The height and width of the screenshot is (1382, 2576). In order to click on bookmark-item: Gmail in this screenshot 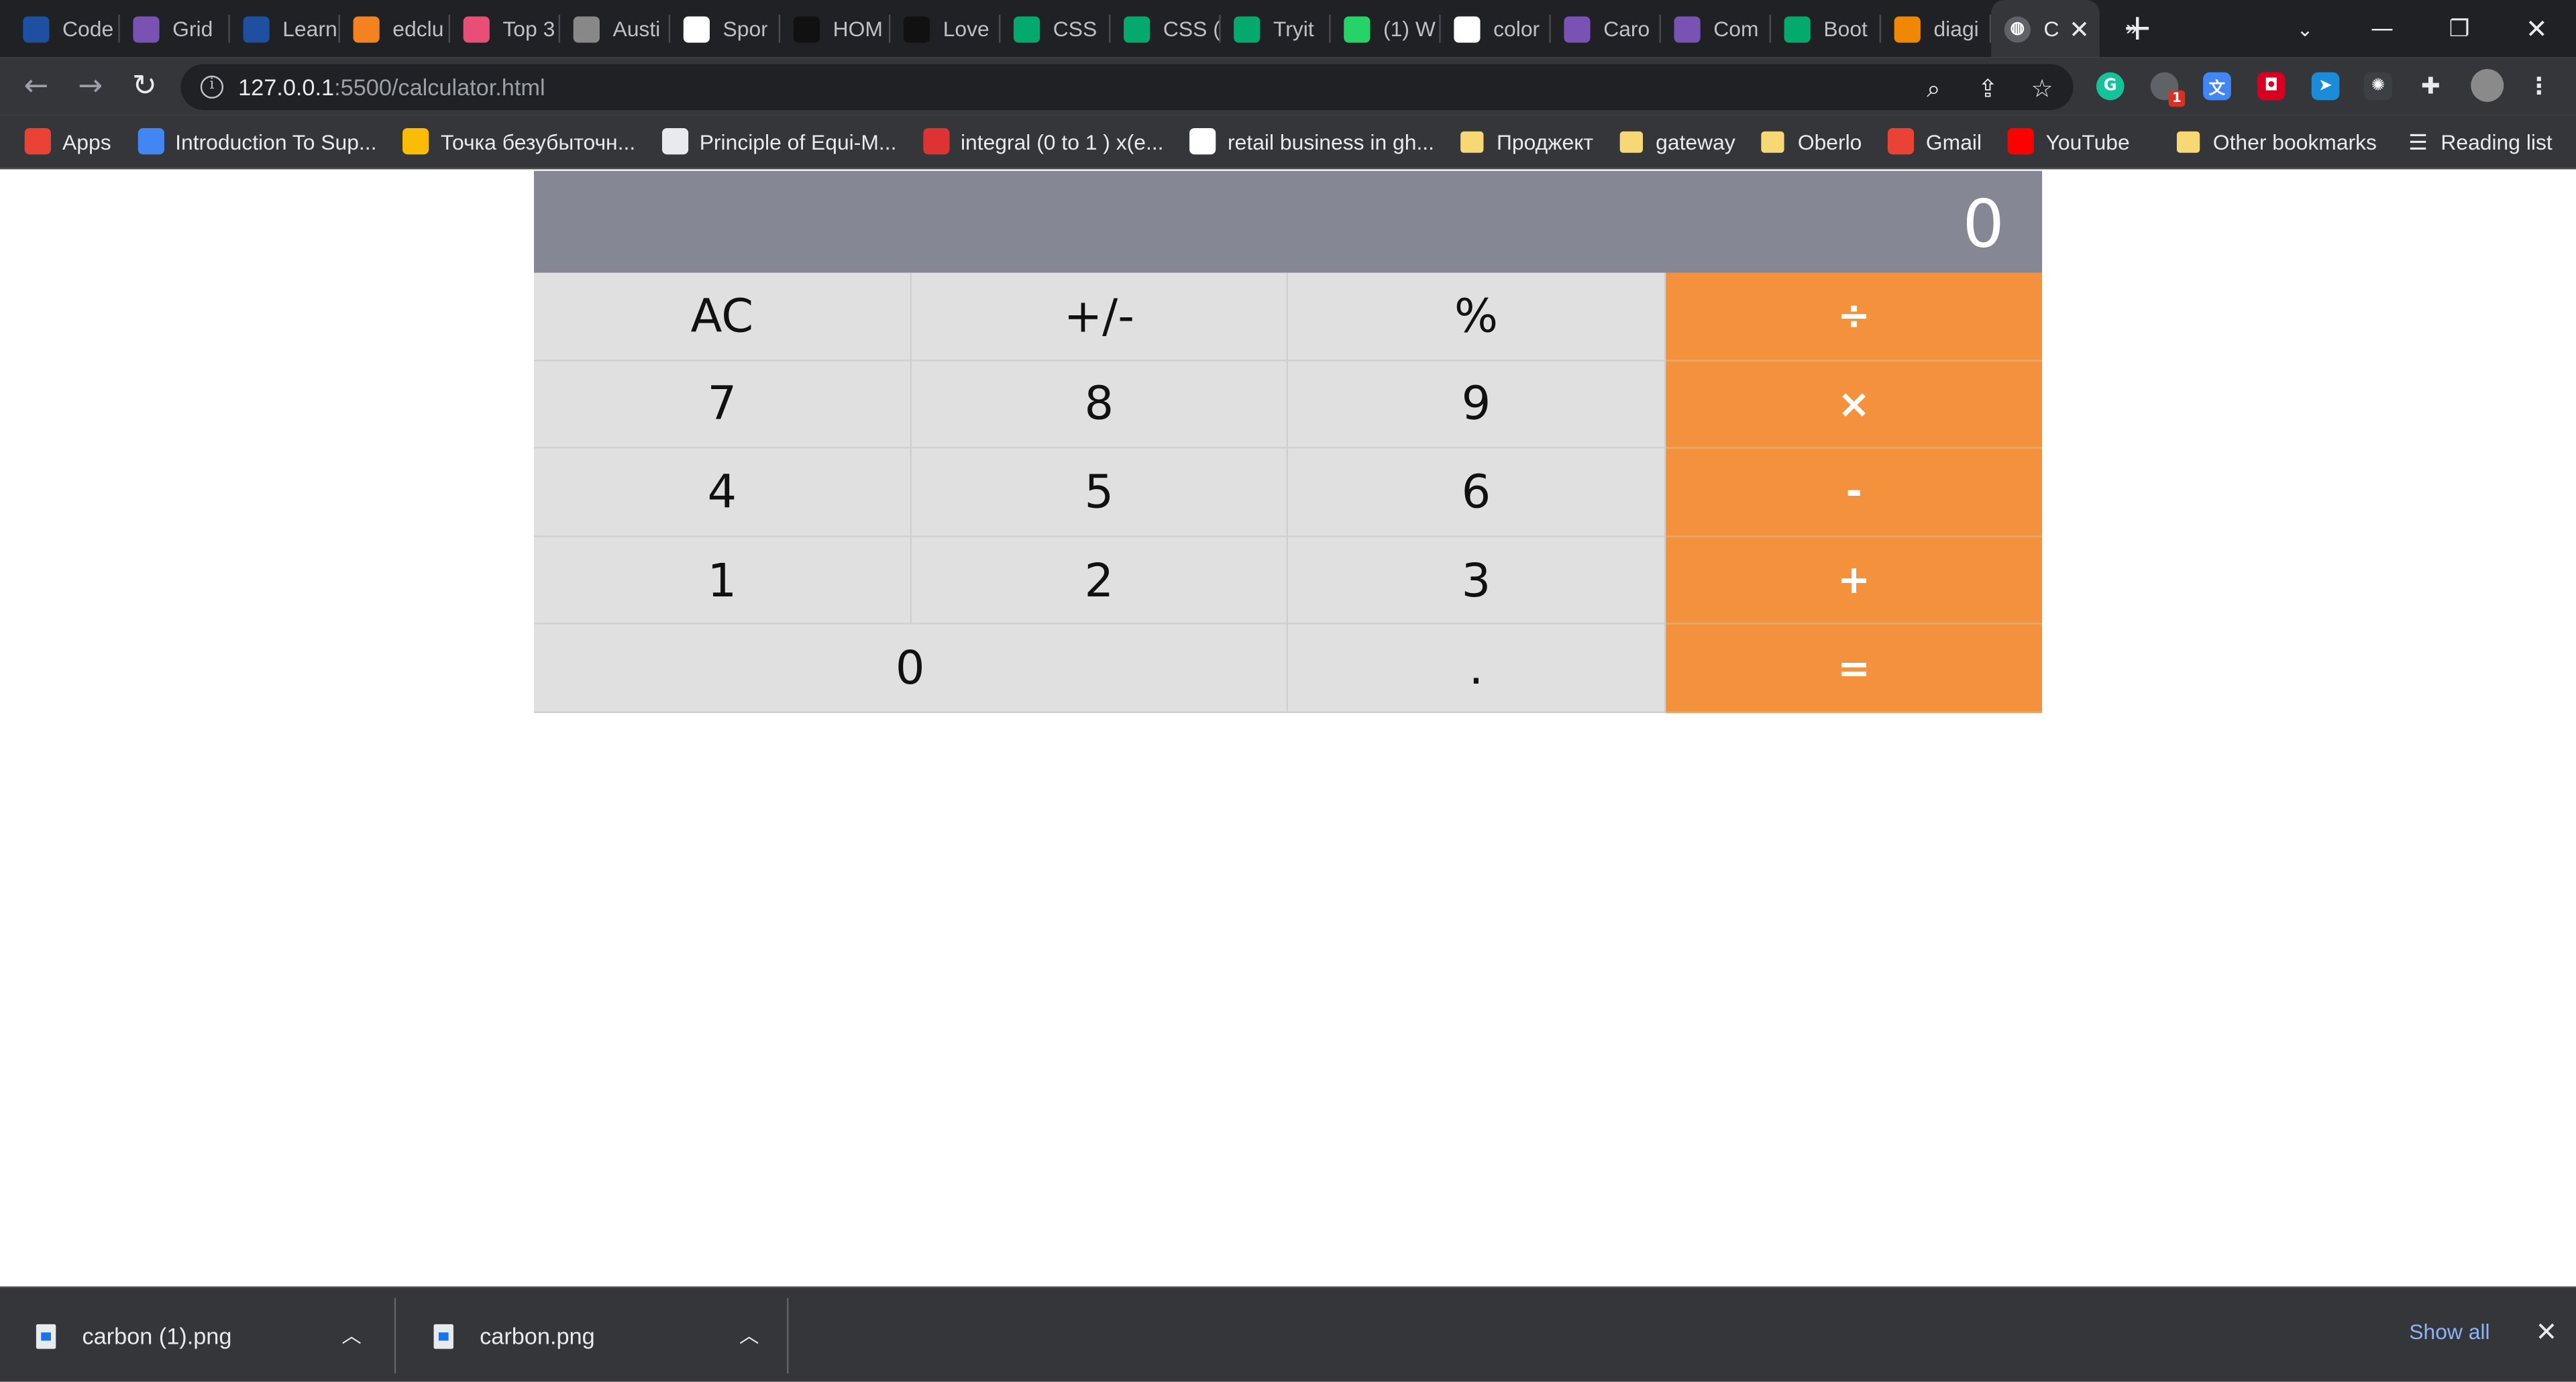, I will do `click(1935, 141)`.